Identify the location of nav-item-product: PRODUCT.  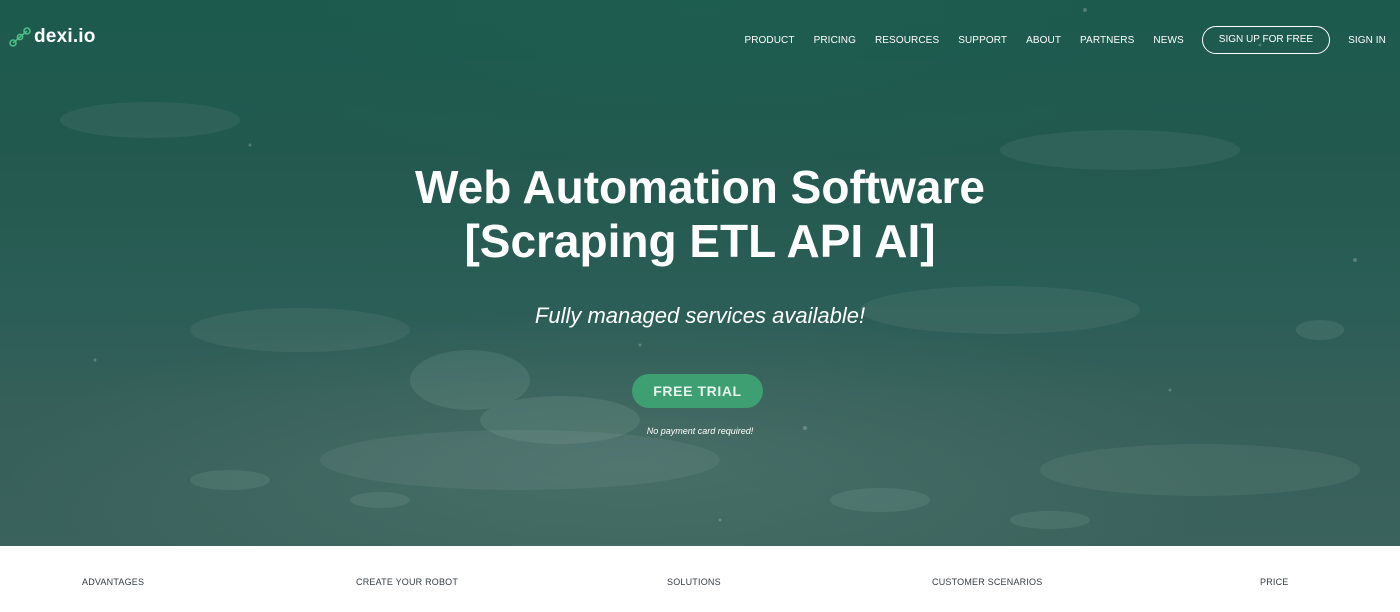
(769, 40).